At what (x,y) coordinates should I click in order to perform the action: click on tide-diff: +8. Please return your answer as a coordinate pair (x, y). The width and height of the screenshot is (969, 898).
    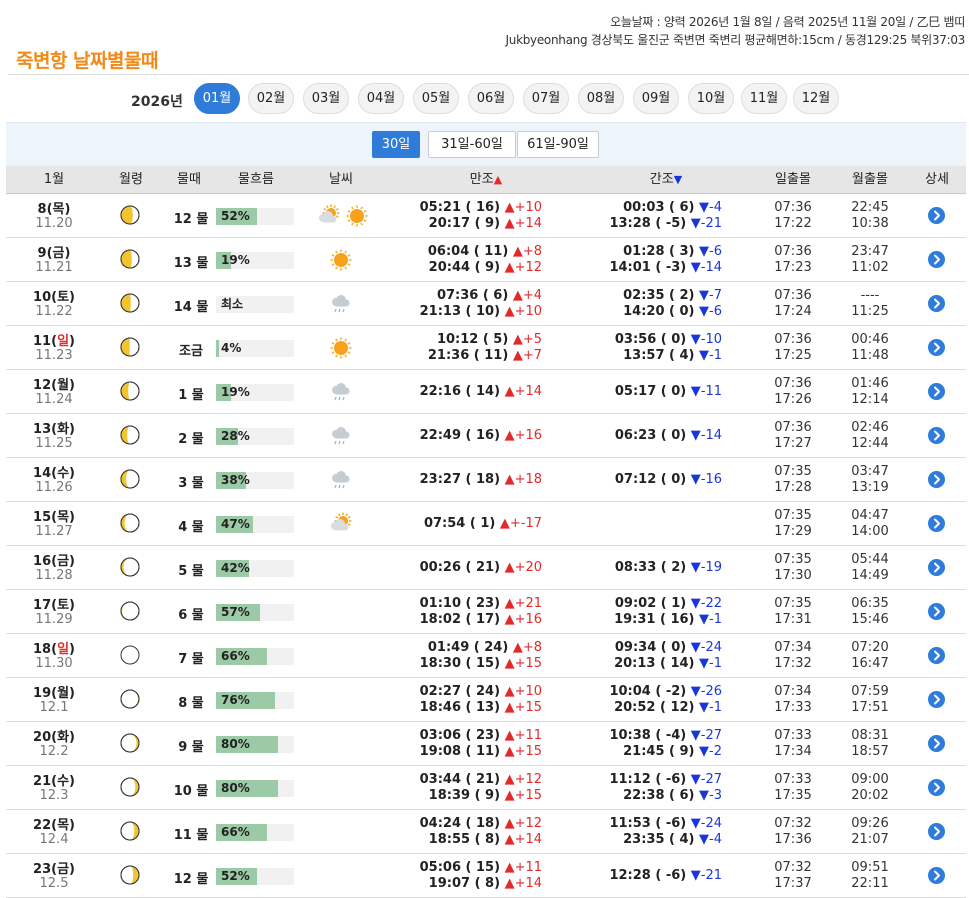
    Looking at the image, I should click on (532, 647).